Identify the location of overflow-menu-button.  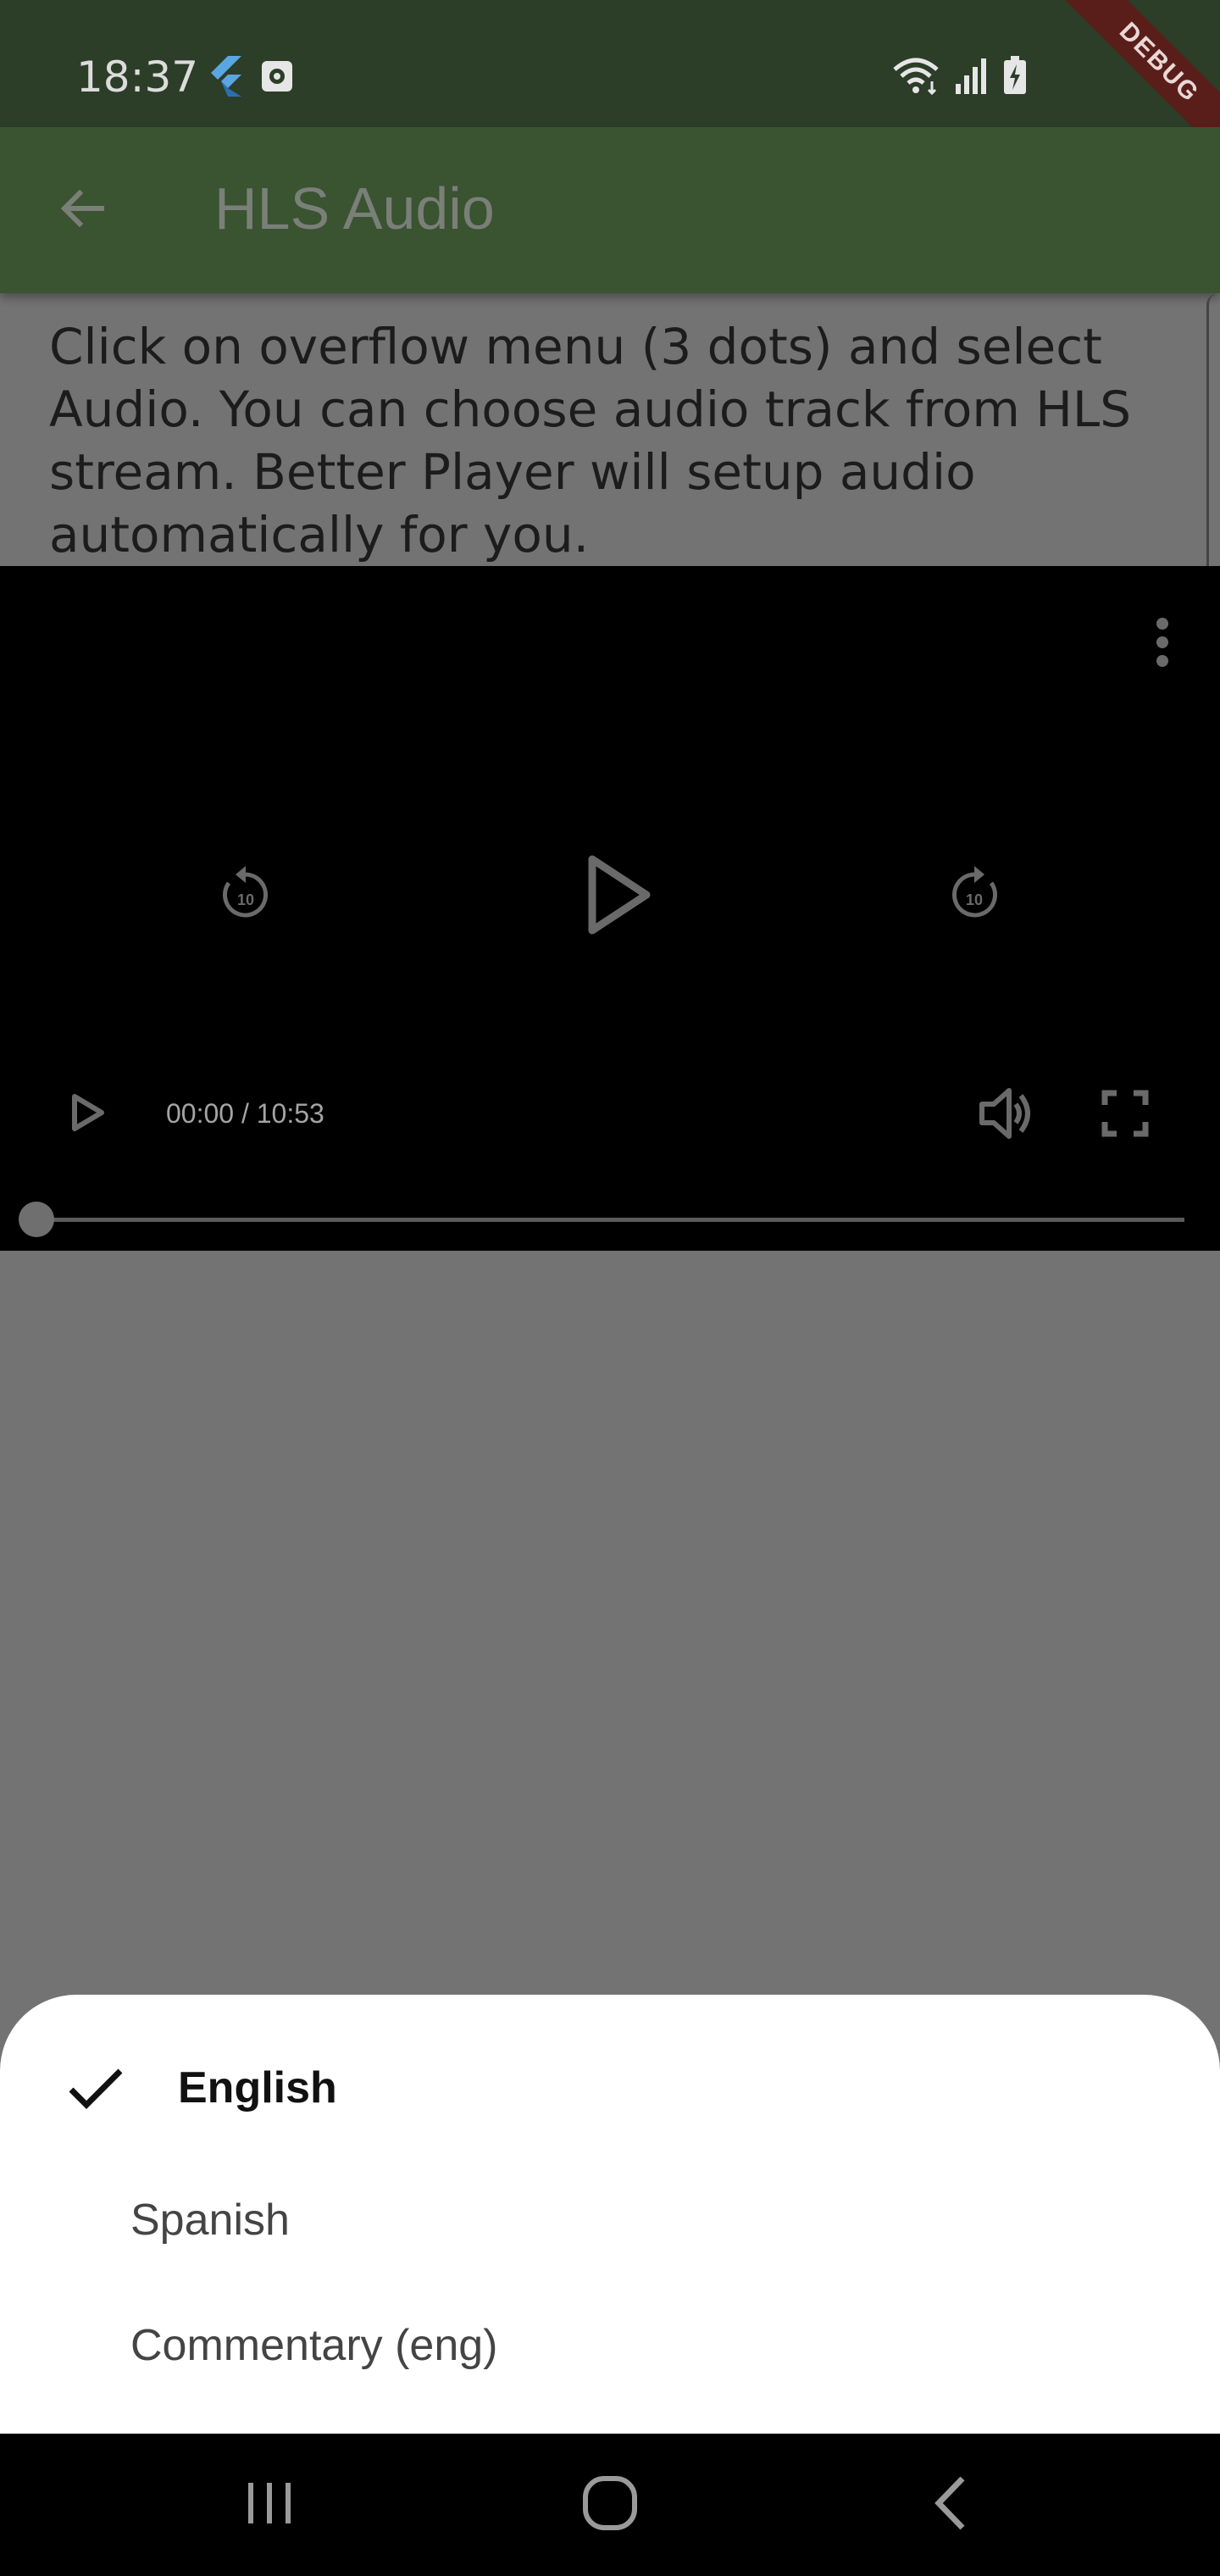
(1162, 644).